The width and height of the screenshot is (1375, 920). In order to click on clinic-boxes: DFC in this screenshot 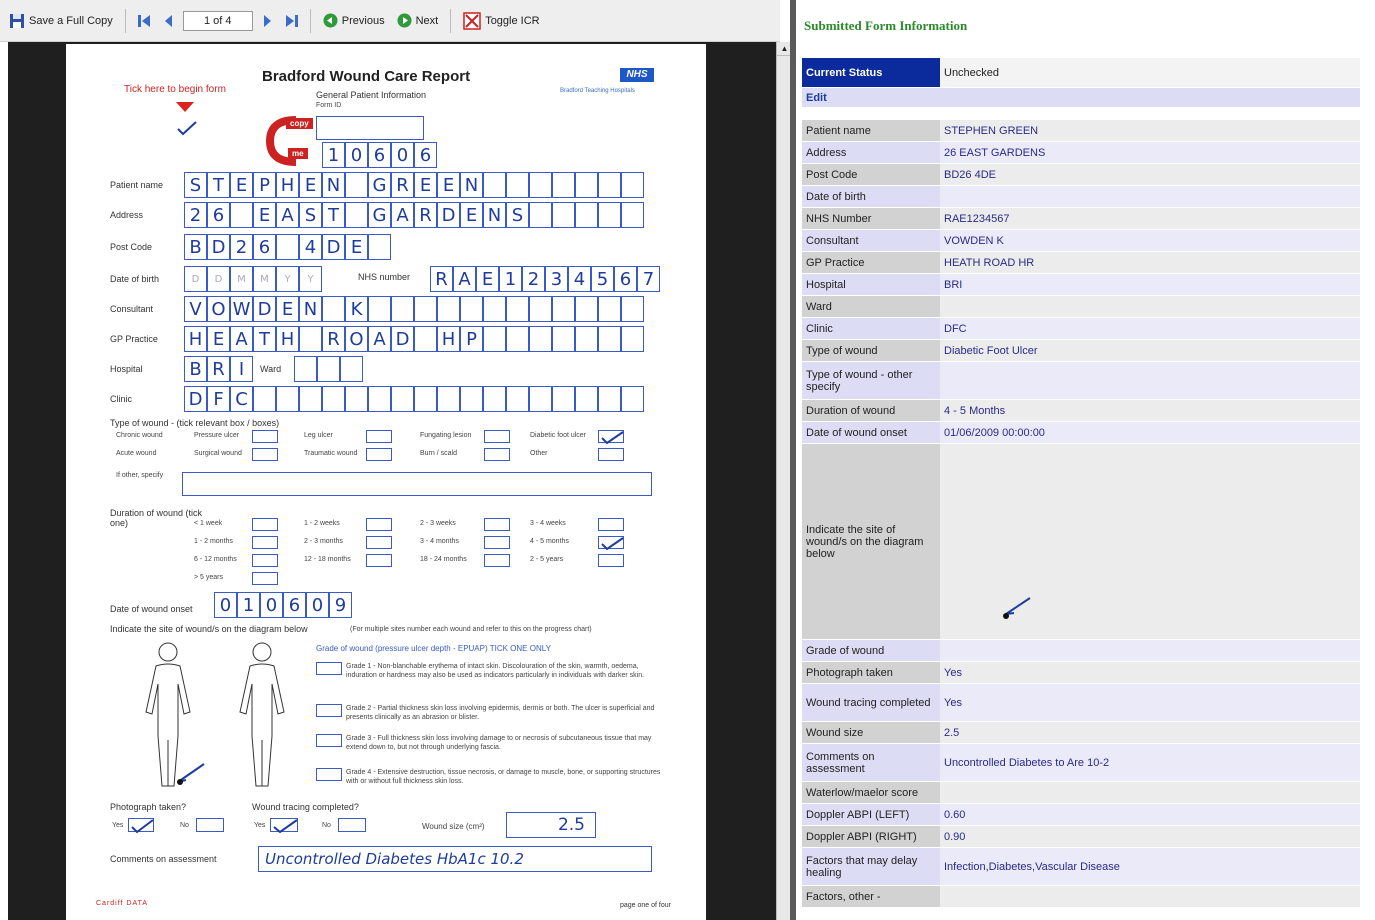, I will do `click(414, 399)`.